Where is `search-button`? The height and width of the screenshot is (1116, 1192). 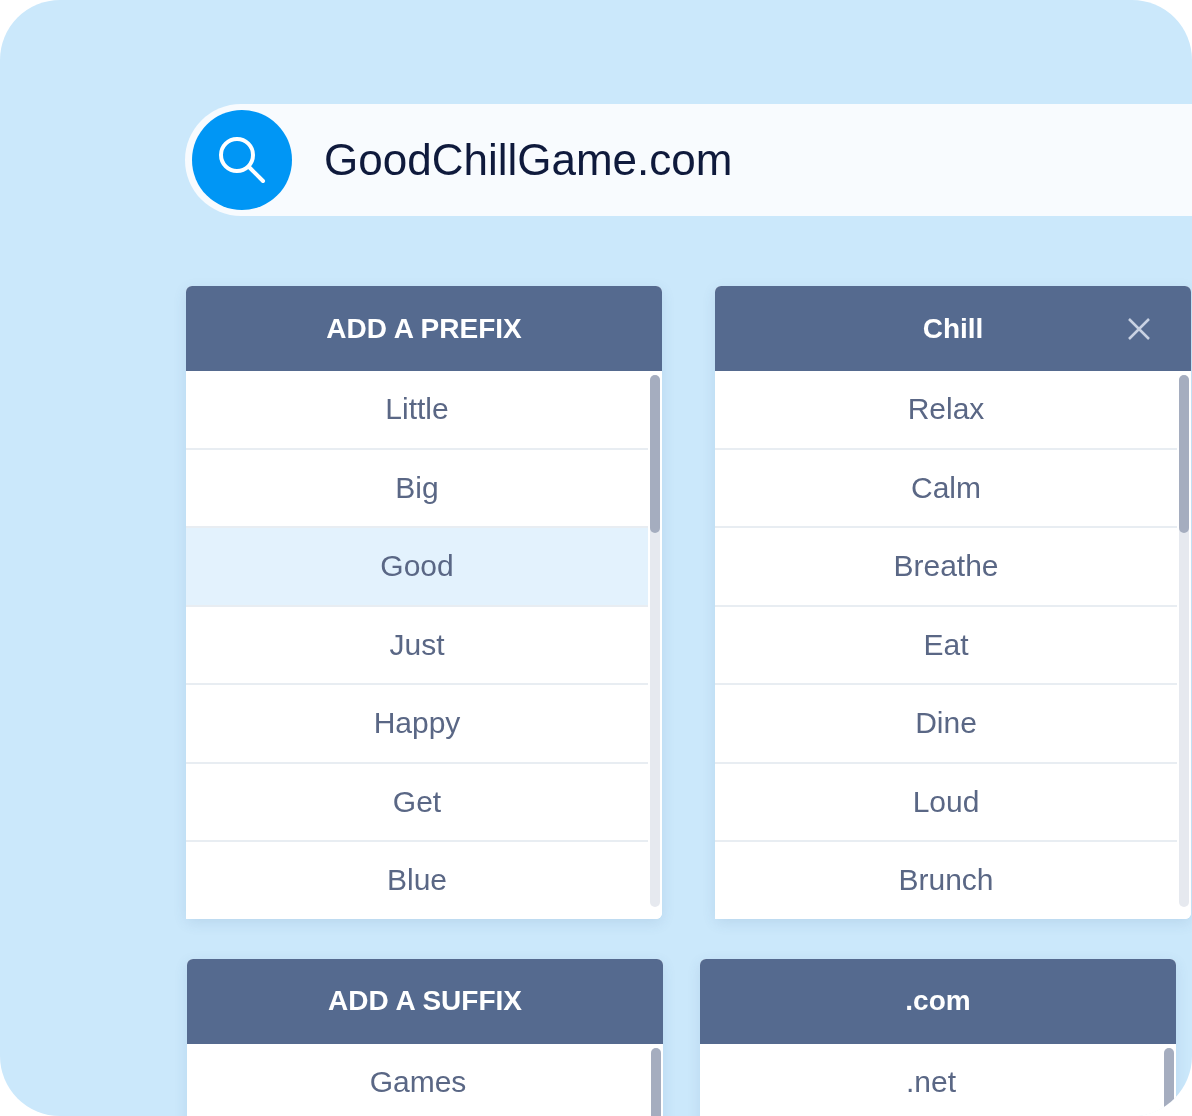 search-button is located at coordinates (242, 160).